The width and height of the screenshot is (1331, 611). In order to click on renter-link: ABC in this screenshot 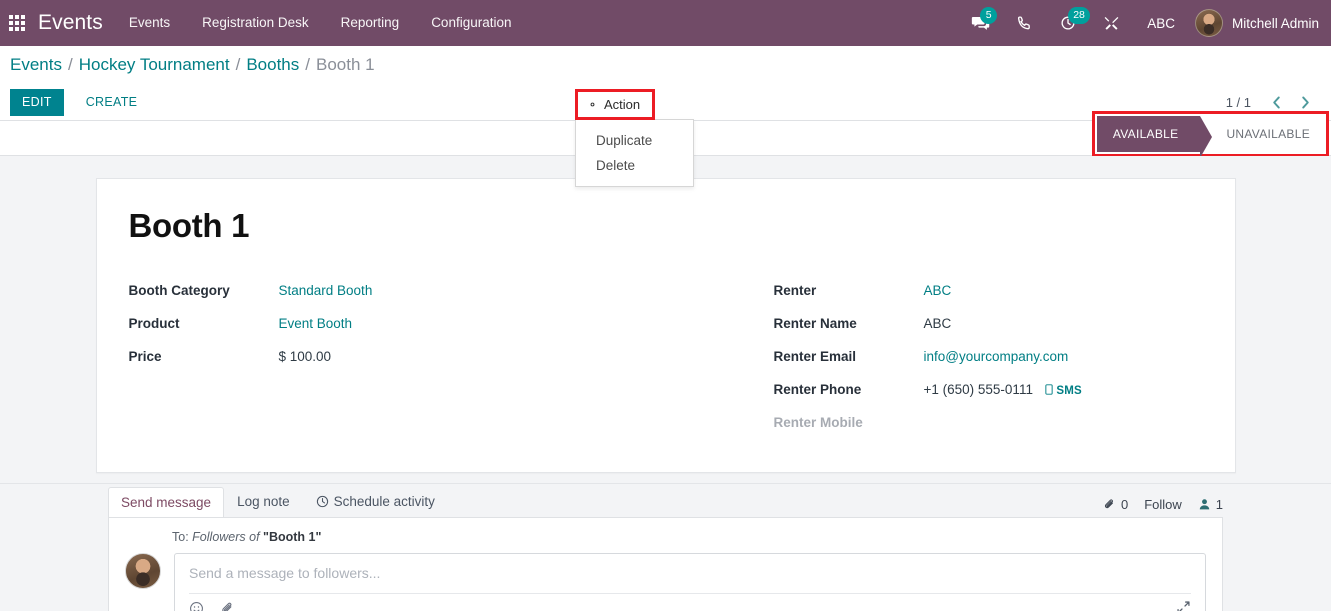, I will do `click(938, 290)`.